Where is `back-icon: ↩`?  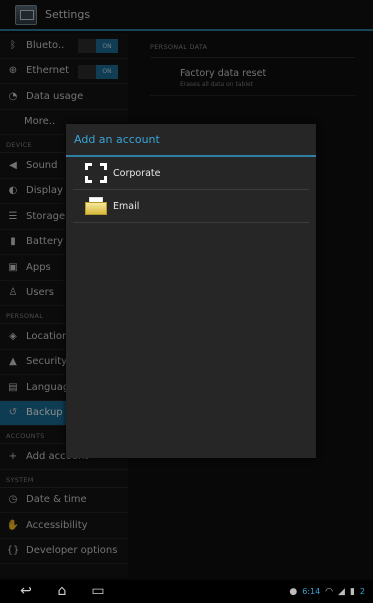
back-icon: ↩ is located at coordinates (26, 591).